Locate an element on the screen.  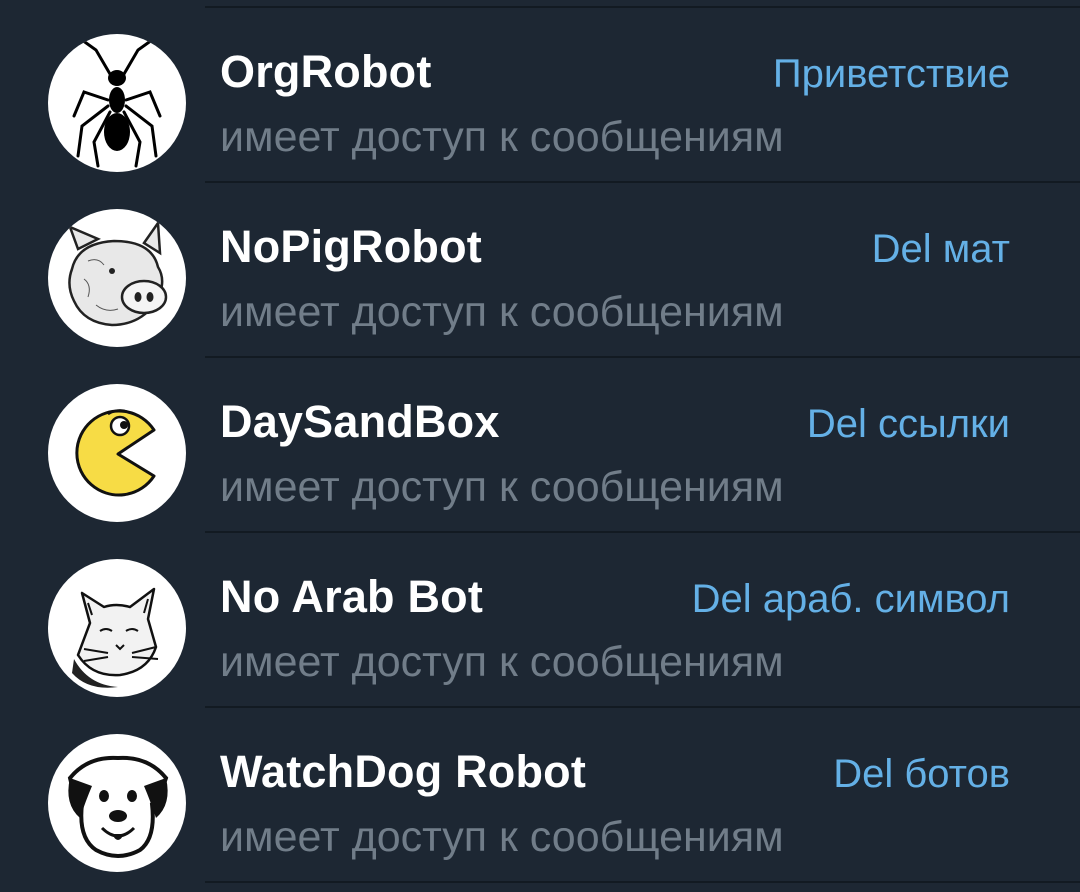
pacman-icon is located at coordinates (115, 453).